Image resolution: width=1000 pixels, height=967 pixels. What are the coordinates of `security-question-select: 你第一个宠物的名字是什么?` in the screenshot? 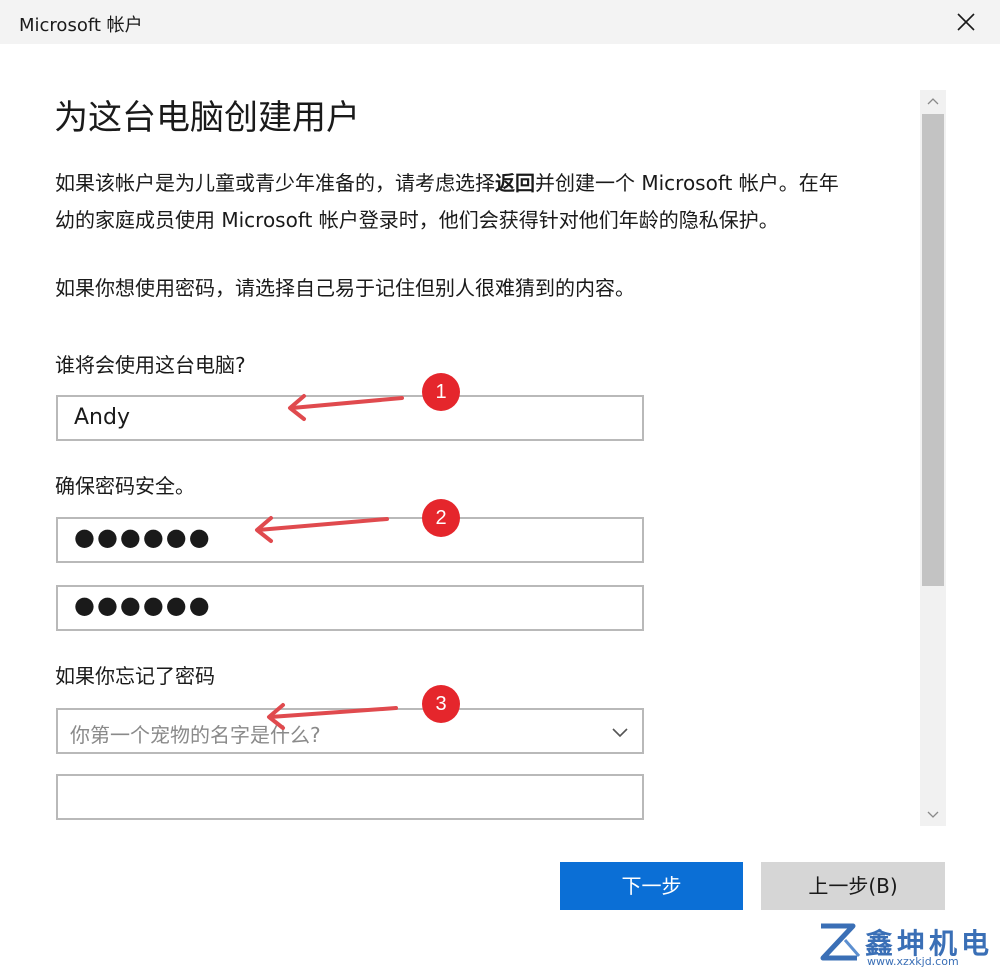 It's located at (350, 731).